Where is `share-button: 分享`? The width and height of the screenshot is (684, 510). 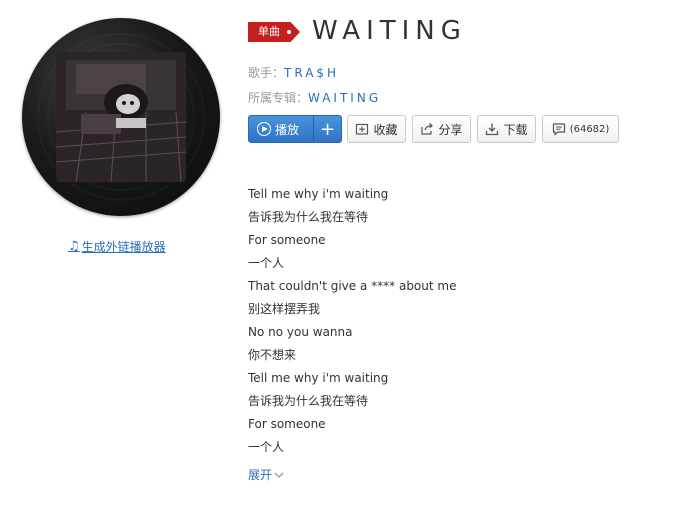 share-button: 分享 is located at coordinates (441, 129).